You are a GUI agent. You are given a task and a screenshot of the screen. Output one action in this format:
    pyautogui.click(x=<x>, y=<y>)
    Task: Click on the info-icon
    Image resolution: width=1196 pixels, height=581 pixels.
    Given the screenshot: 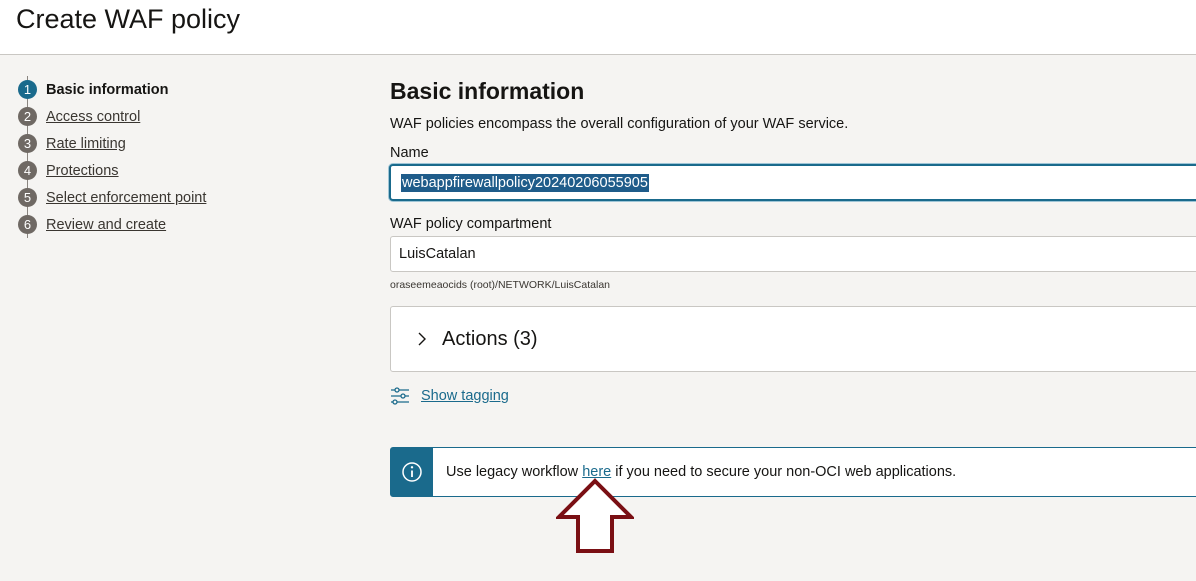 What is the action you would take?
    pyautogui.click(x=412, y=472)
    